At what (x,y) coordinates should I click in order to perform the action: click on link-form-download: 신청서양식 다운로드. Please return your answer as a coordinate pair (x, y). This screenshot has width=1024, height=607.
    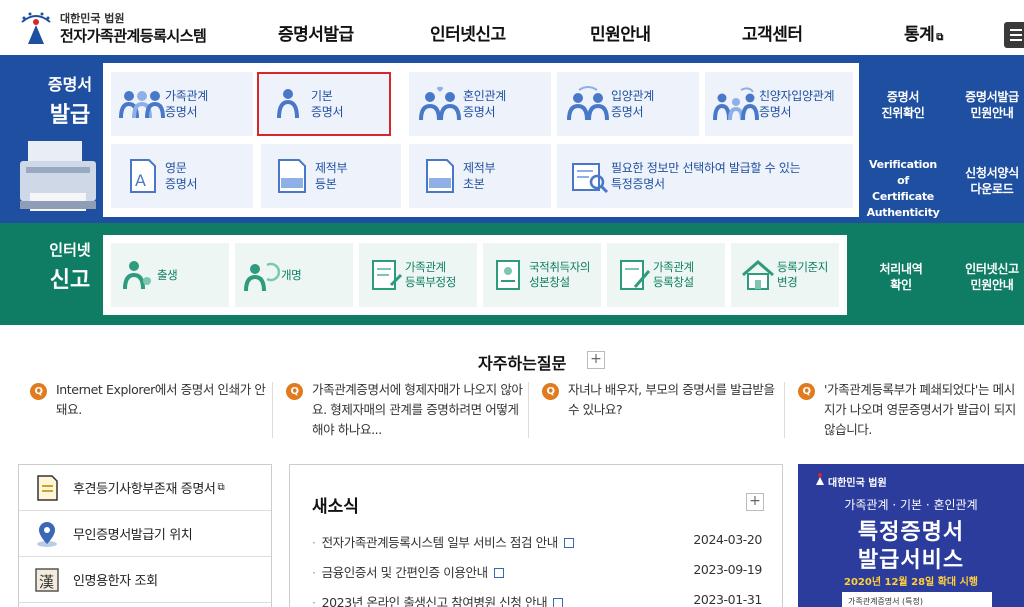
    Looking at the image, I should click on (988, 181).